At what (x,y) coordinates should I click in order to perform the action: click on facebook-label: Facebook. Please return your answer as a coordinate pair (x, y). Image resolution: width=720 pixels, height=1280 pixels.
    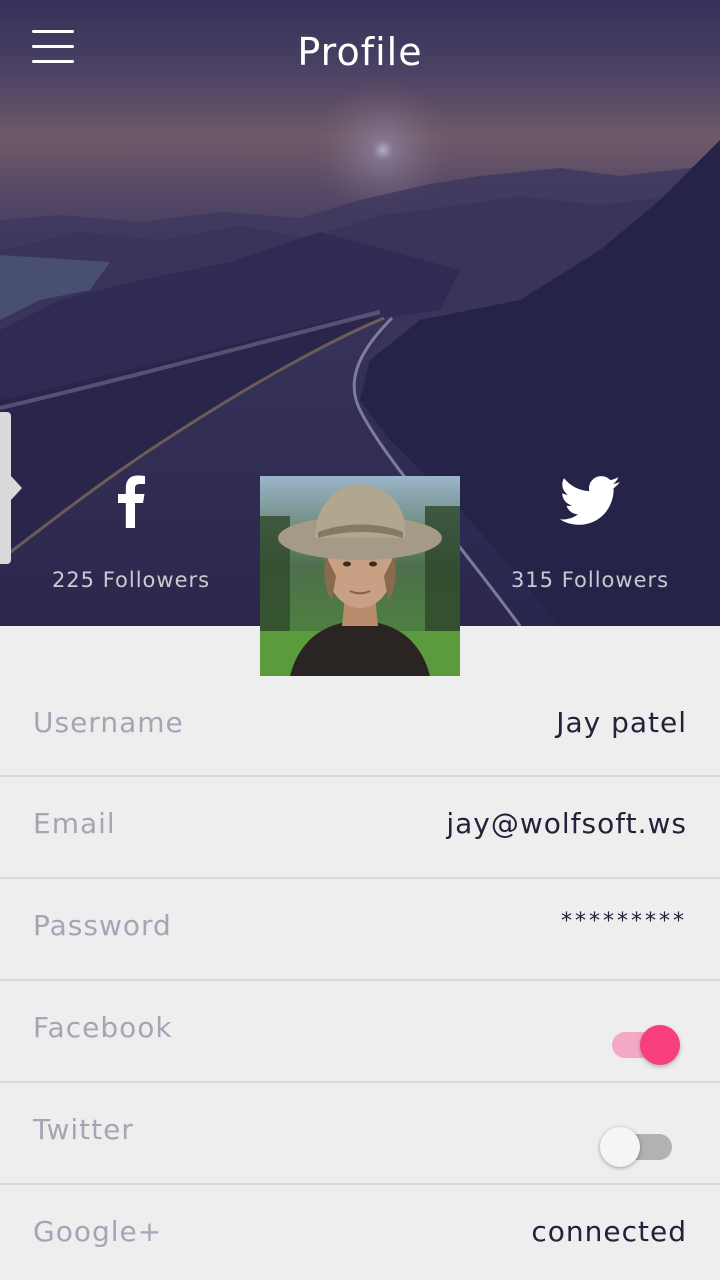
    Looking at the image, I should click on (103, 1027).